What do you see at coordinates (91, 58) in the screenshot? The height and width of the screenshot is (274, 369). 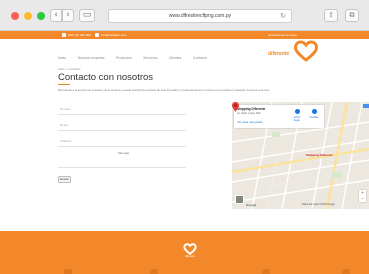 I see `nav-item-empresa: Nuestra empresa` at bounding box center [91, 58].